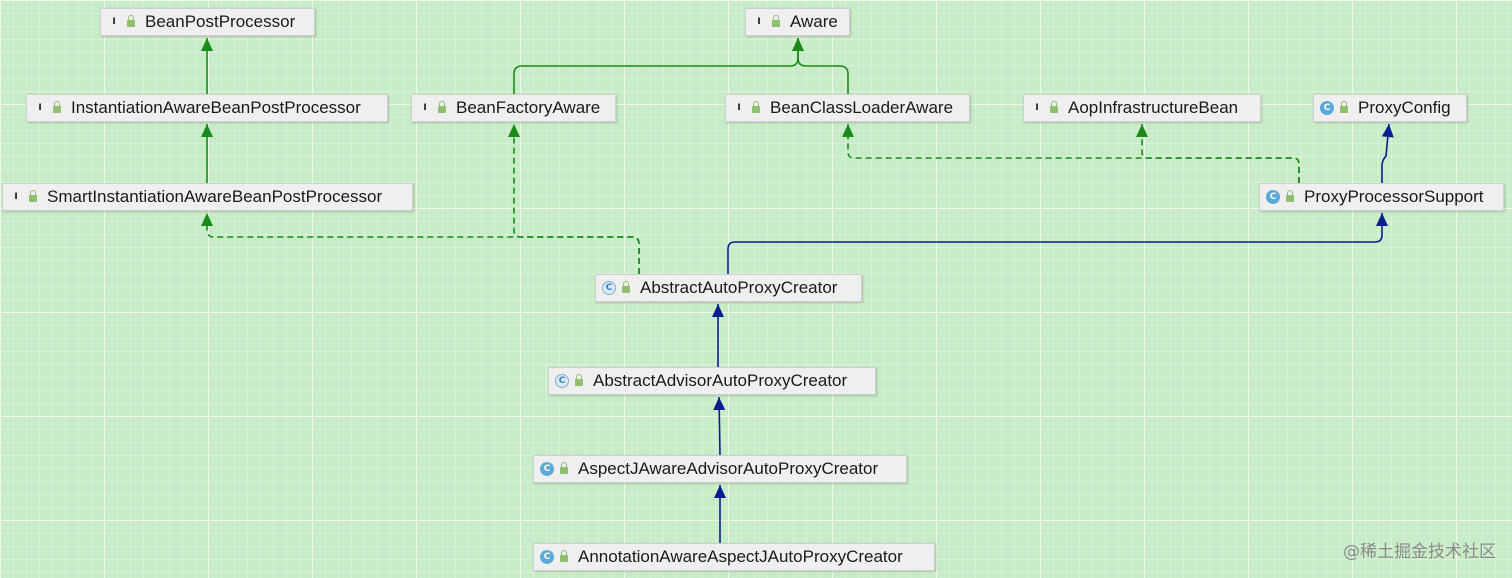 The image size is (1512, 578). What do you see at coordinates (1055, 243) in the screenshot?
I see `edge-extends-class` at bounding box center [1055, 243].